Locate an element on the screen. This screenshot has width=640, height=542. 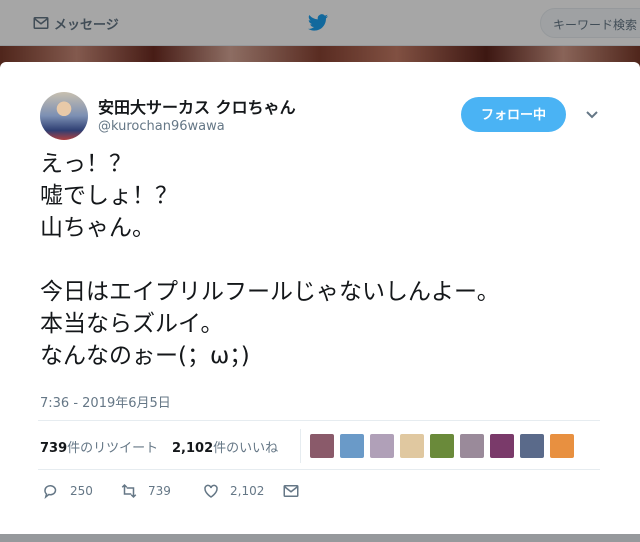
tweet-line: えっ！？ is located at coordinates (86, 164).